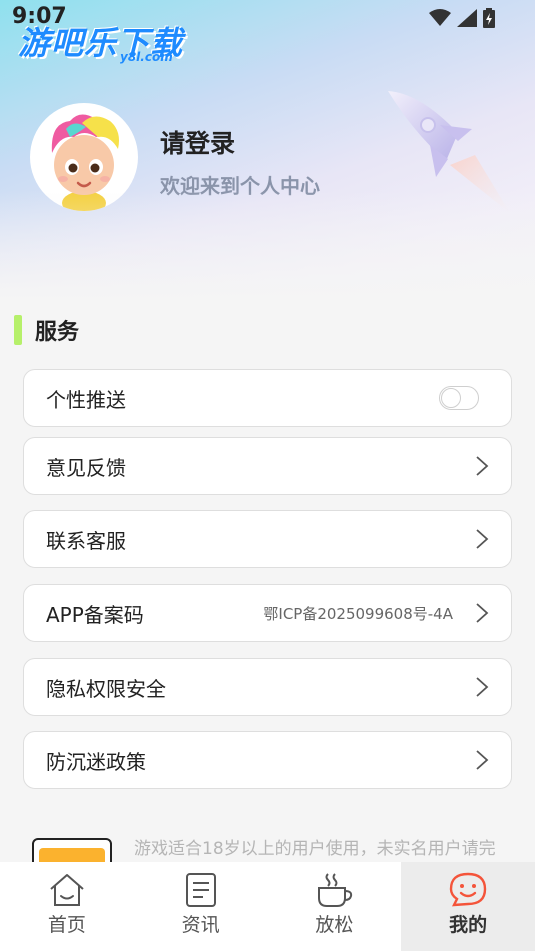 This screenshot has width=535, height=951. Describe the element at coordinates (334, 925) in the screenshot. I see `tab-label: 放松` at that location.